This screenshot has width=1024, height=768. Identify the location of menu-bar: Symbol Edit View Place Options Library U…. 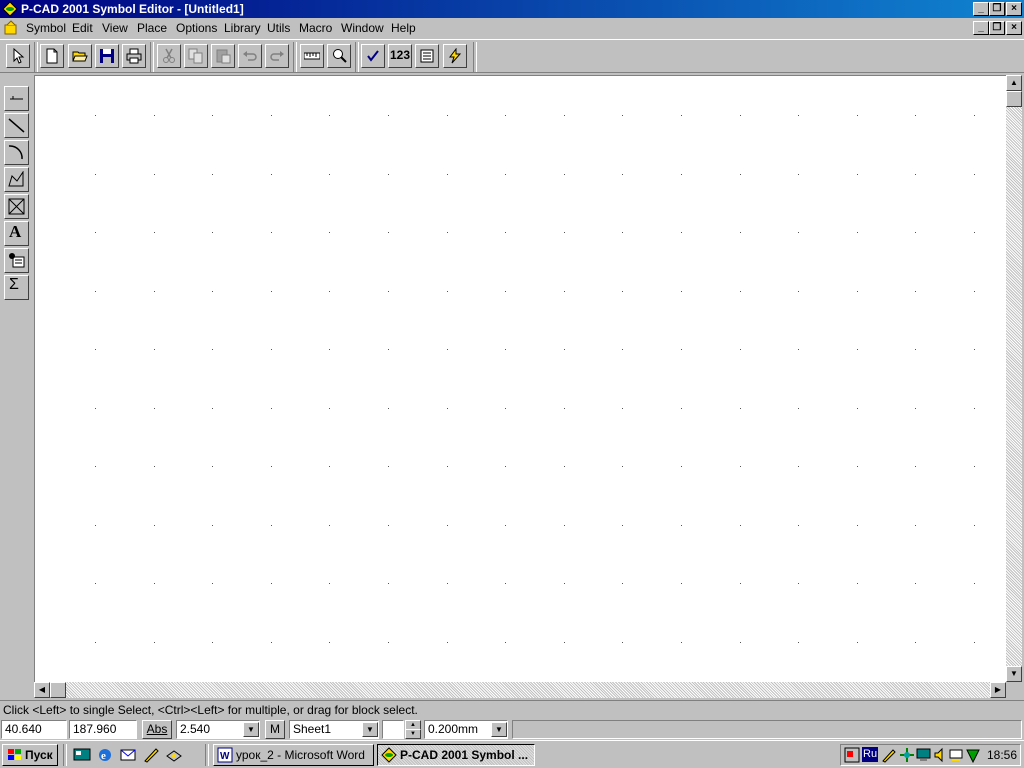
(512, 28).